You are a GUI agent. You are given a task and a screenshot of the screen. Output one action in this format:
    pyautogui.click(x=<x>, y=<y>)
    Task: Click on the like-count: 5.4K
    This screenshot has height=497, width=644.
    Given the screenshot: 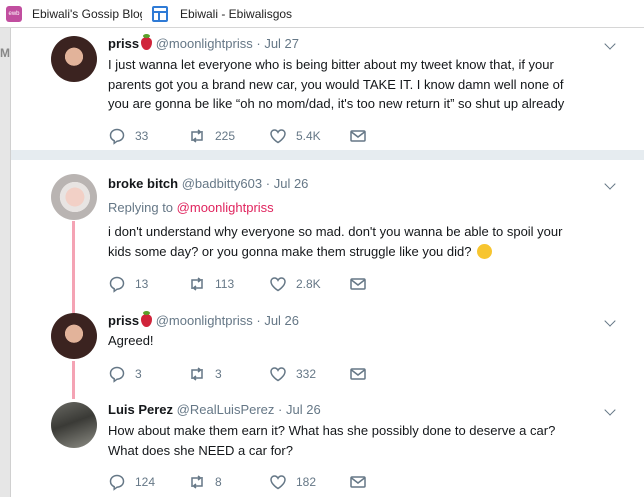 What is the action you would take?
    pyautogui.click(x=308, y=136)
    